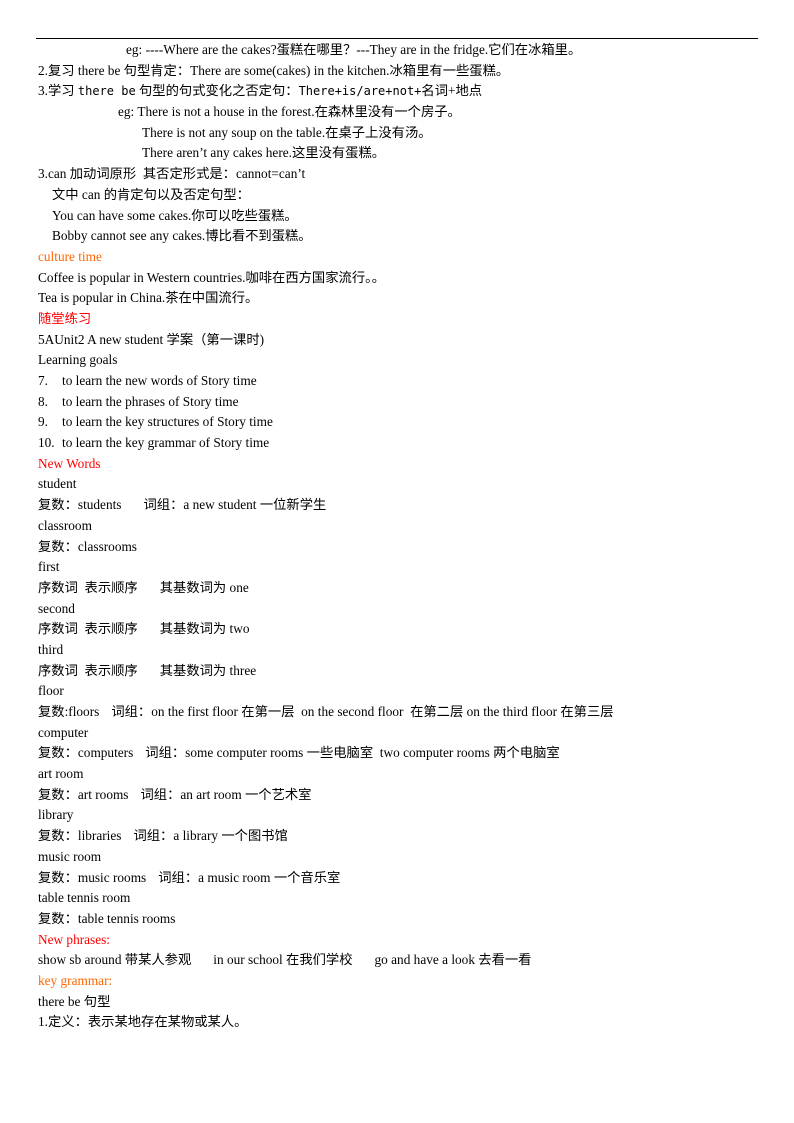 This screenshot has width=794, height=1123. I want to click on text-segment: 名词+地点, so click(452, 91).